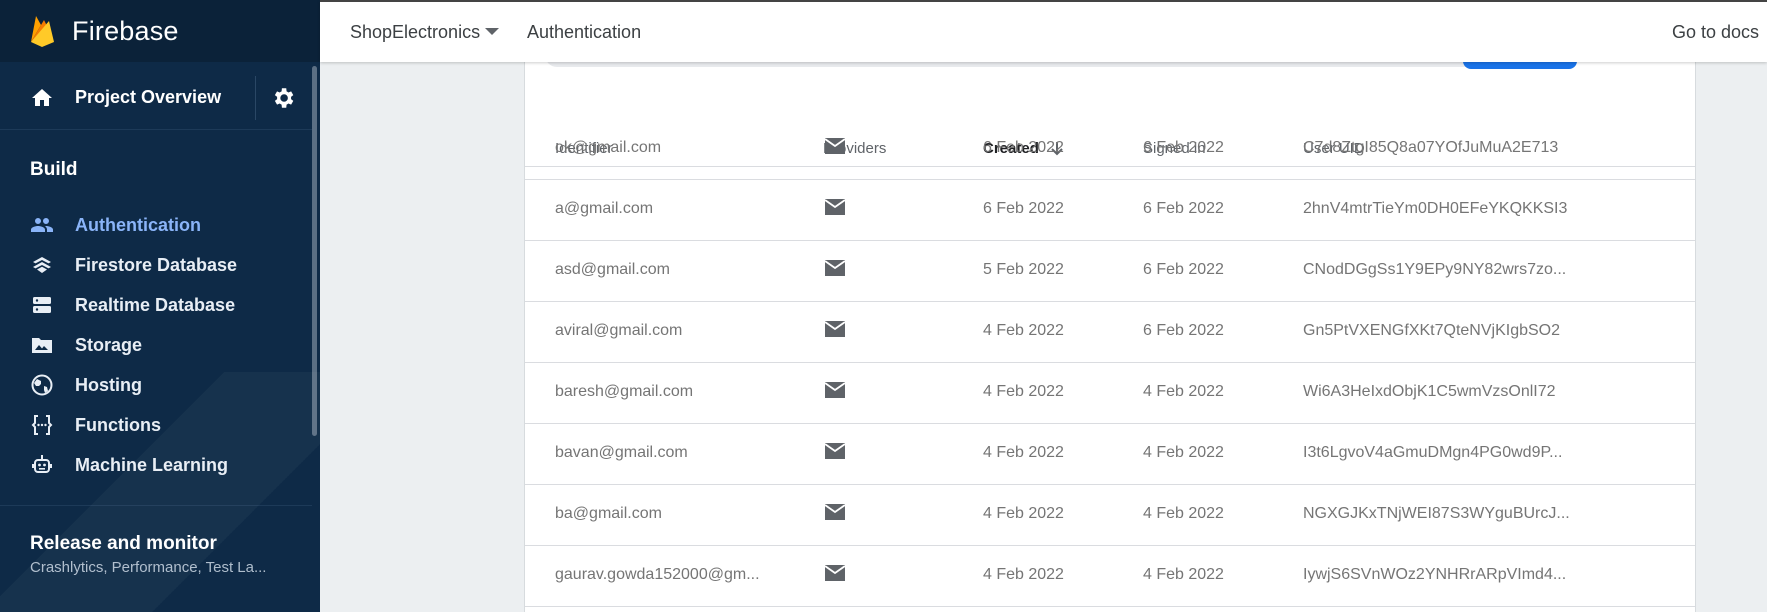  What do you see at coordinates (125, 31) in the screenshot?
I see `brand-name: Firebase` at bounding box center [125, 31].